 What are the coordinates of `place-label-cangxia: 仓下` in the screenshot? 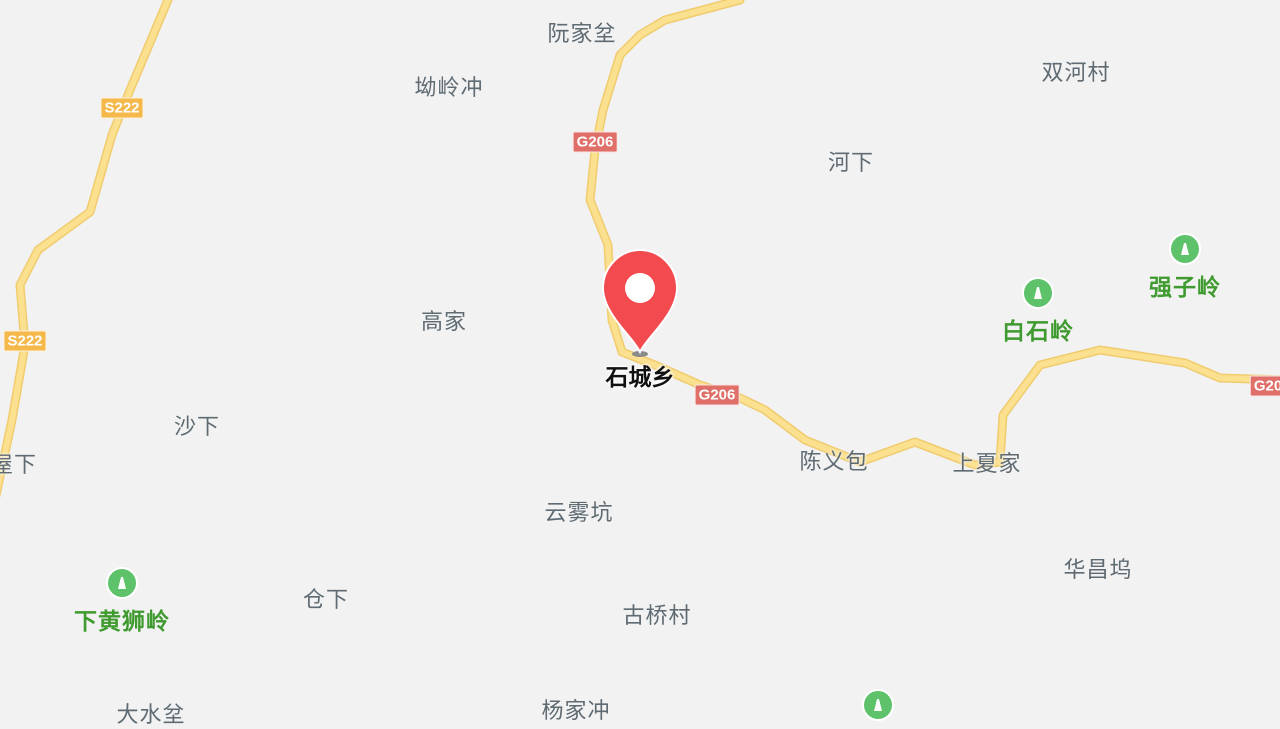 It's located at (326, 598).